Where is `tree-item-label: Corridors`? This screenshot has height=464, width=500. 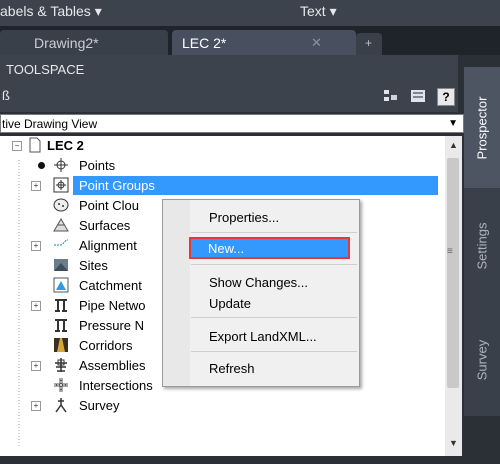
tree-item-label: Corridors is located at coordinates (106, 345).